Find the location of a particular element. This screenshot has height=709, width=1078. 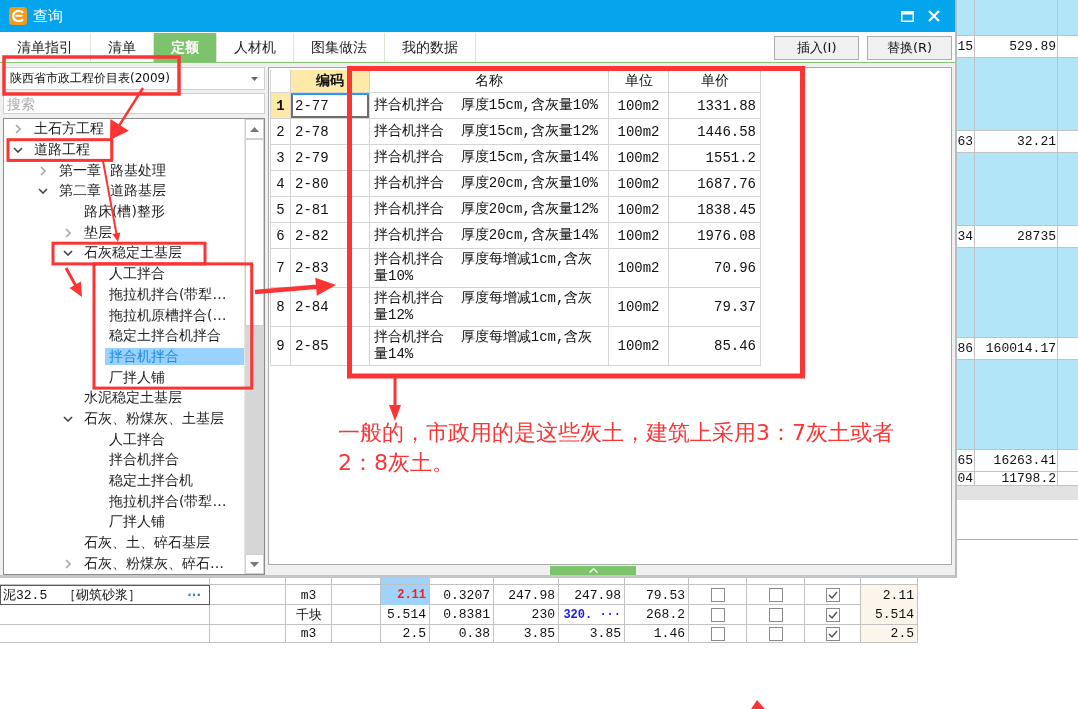

tree-item: 石灰、土、碎石基层 is located at coordinates (162, 543).